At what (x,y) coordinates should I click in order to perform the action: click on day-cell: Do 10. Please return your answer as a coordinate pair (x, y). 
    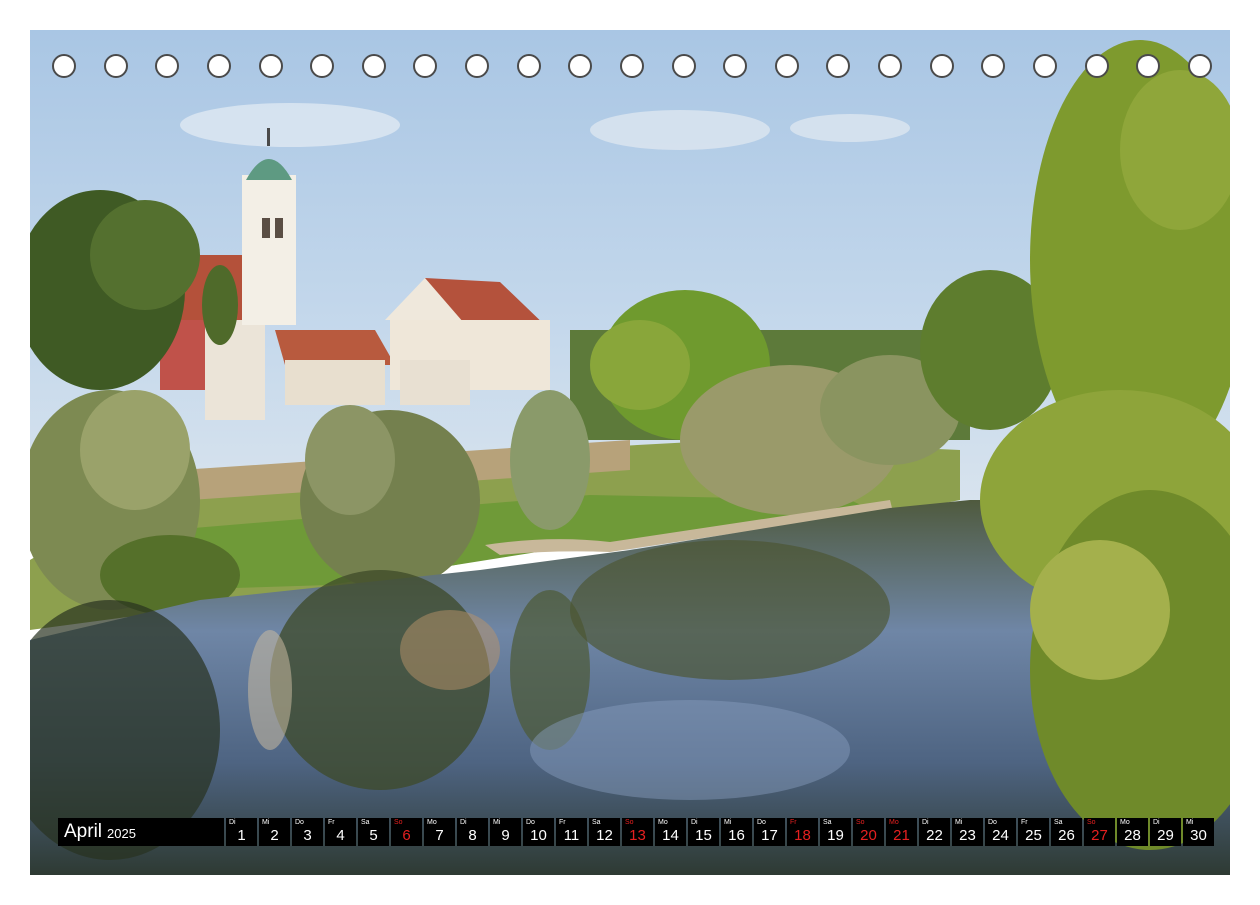
    Looking at the image, I should click on (538, 832).